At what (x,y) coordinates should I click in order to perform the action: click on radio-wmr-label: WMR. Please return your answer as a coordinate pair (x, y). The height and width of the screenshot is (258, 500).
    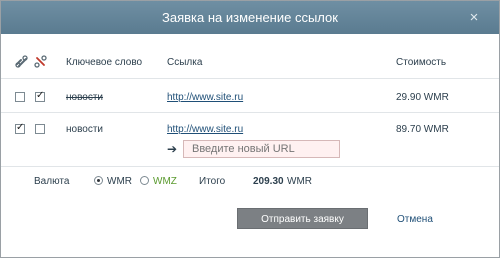
    Looking at the image, I should click on (119, 181).